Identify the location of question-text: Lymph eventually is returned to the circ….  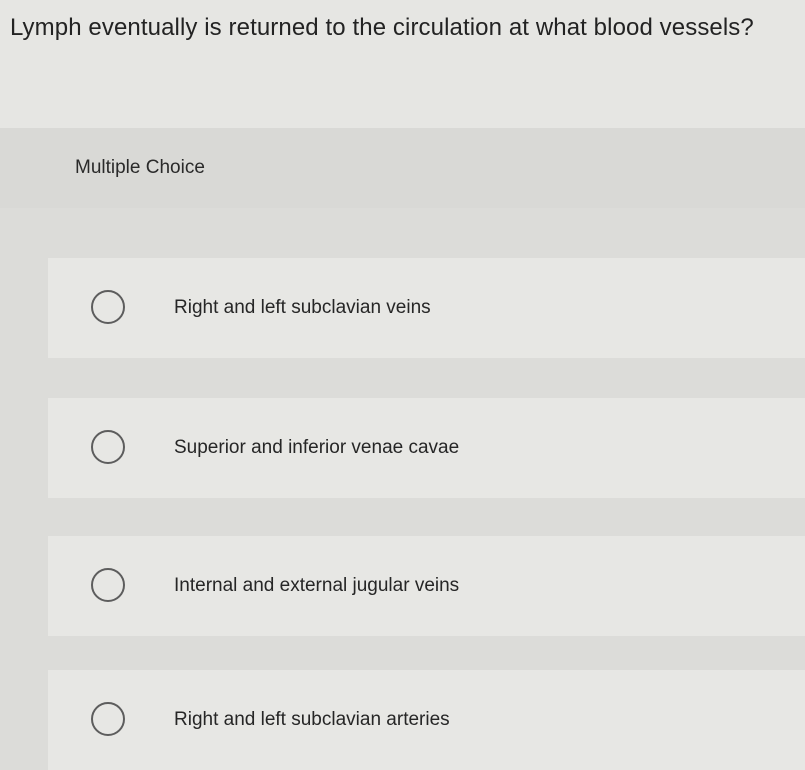
(382, 27).